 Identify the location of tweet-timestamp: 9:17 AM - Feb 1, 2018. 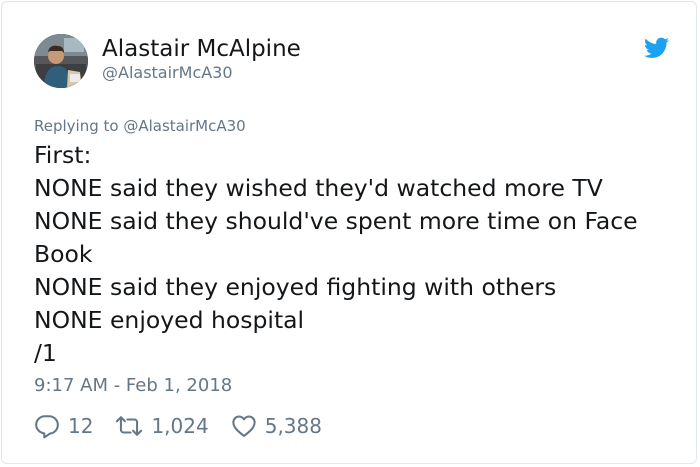
(133, 386).